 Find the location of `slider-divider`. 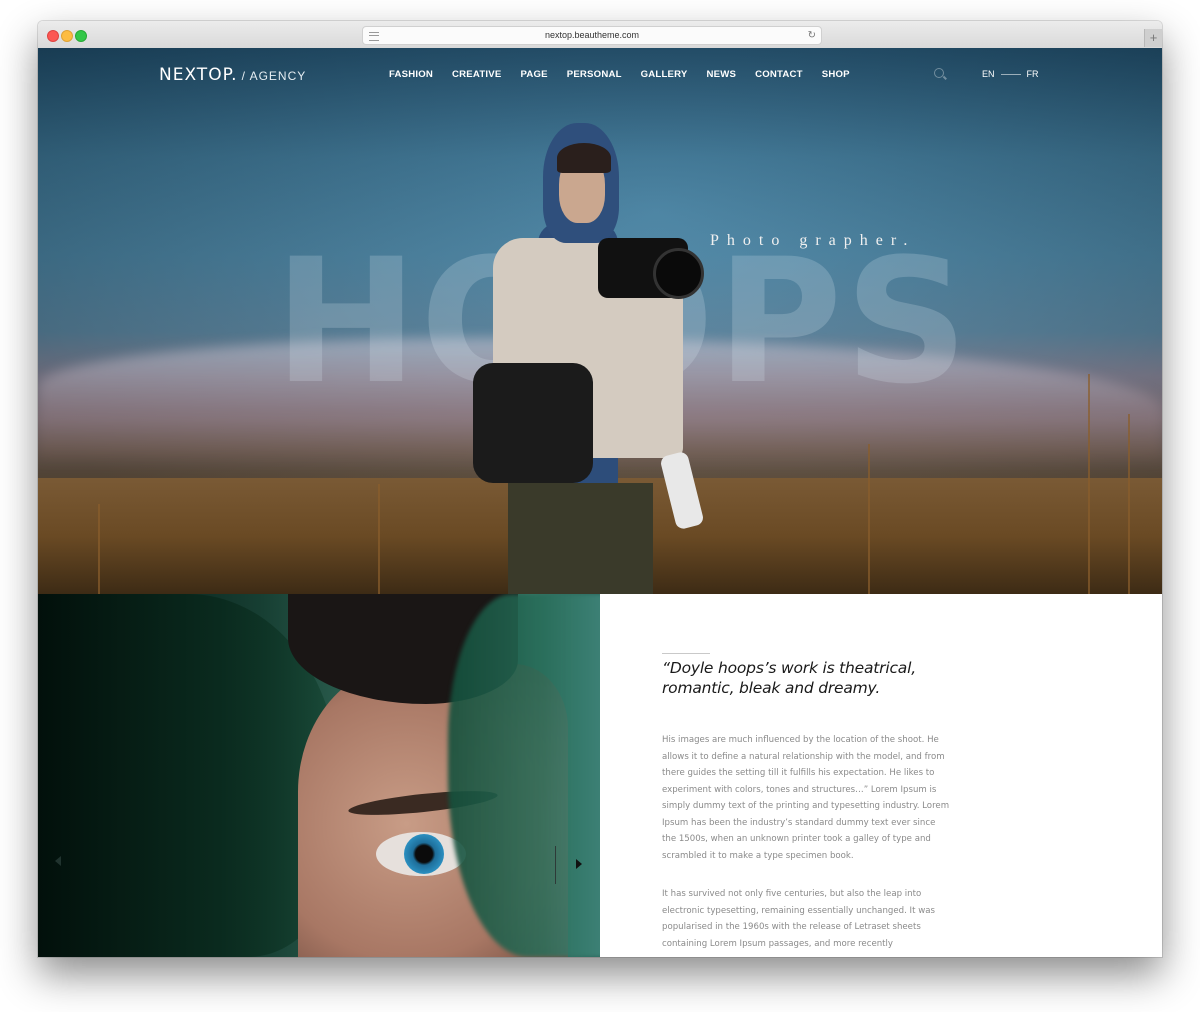

slider-divider is located at coordinates (555, 865).